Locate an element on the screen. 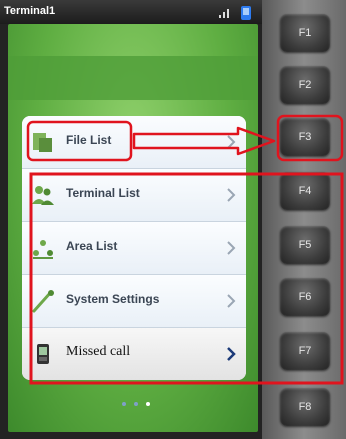  f6-key: F6 is located at coordinates (305, 297).